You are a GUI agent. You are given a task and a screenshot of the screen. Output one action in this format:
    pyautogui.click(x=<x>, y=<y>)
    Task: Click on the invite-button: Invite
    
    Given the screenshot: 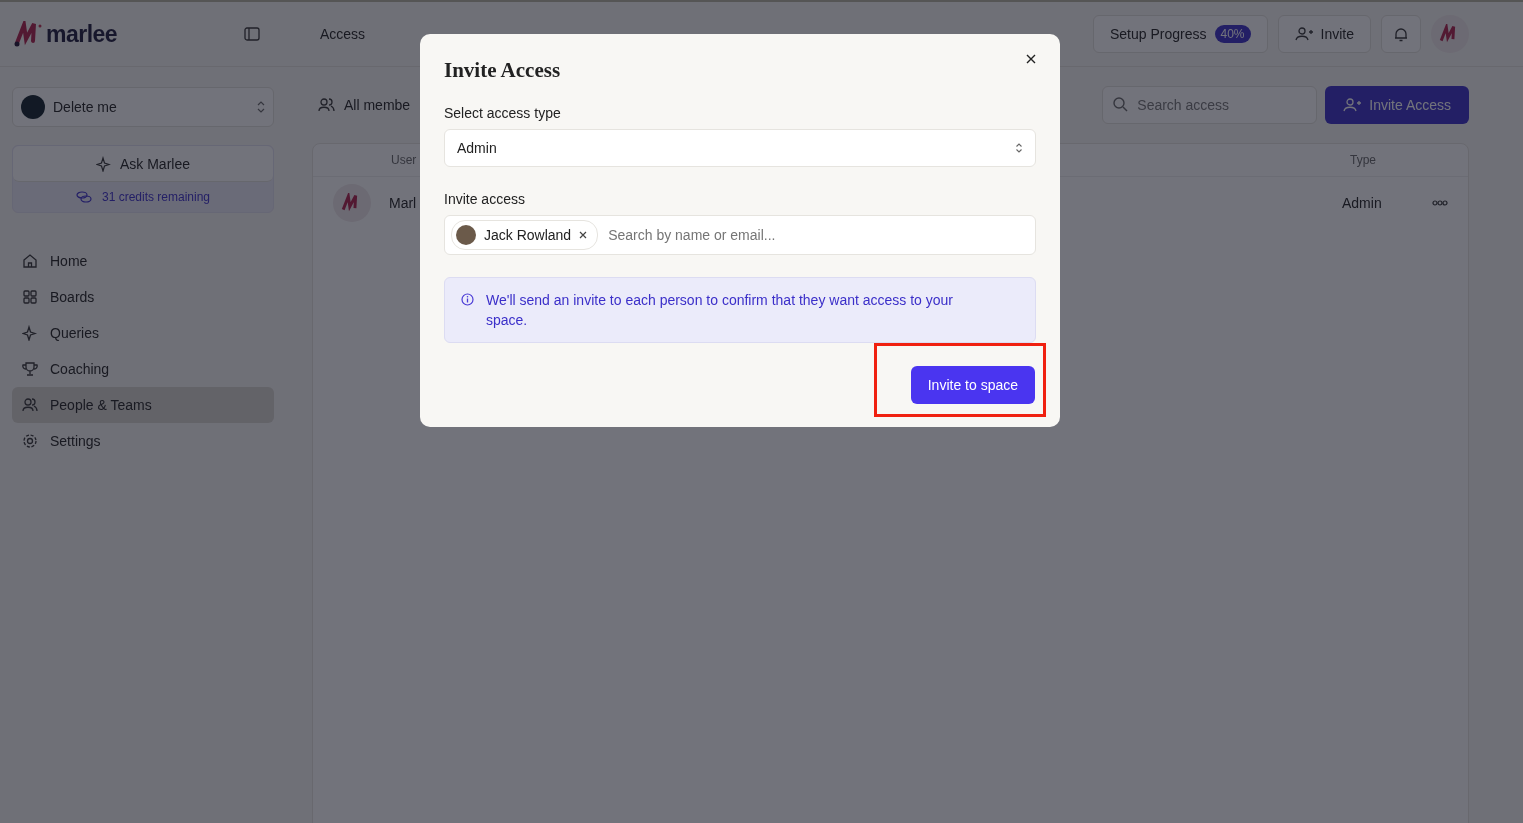 What is the action you would take?
    pyautogui.click(x=1324, y=34)
    